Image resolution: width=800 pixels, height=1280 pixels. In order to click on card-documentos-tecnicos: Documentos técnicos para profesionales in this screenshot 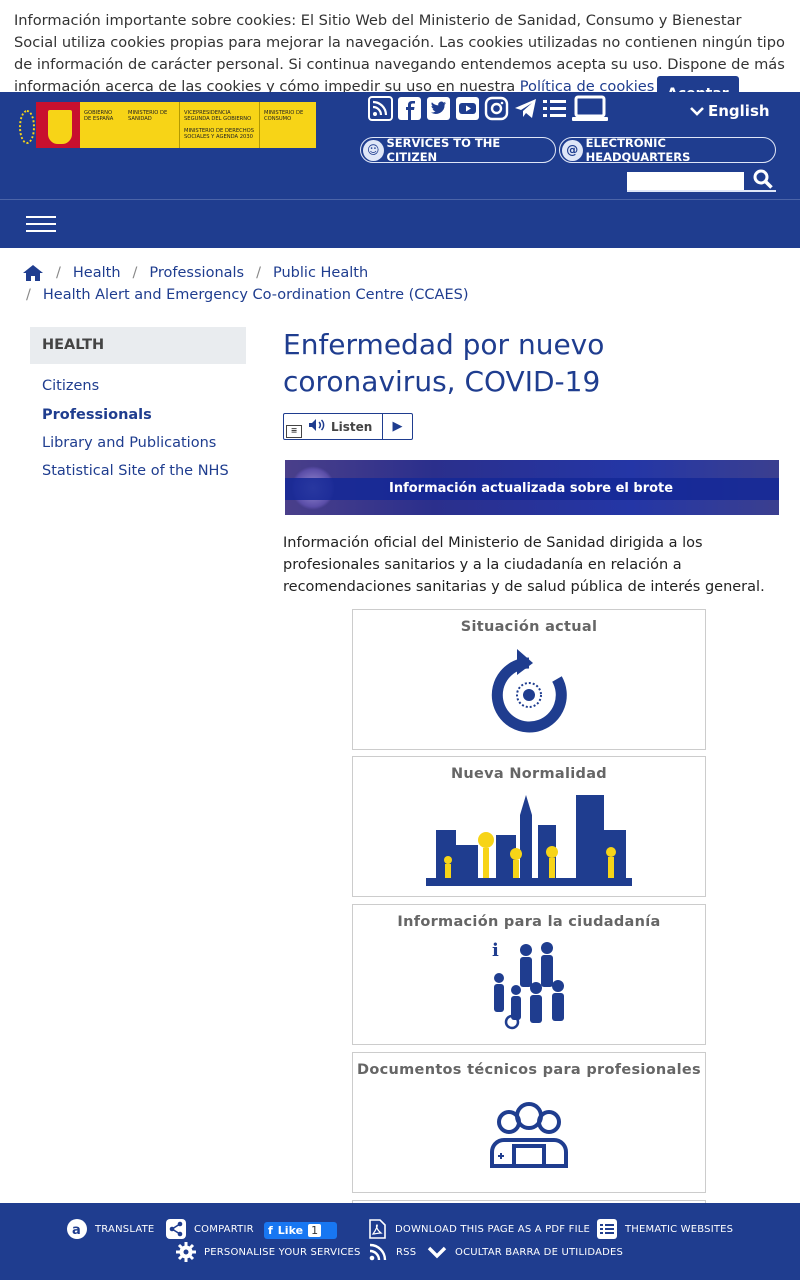, I will do `click(529, 1122)`.